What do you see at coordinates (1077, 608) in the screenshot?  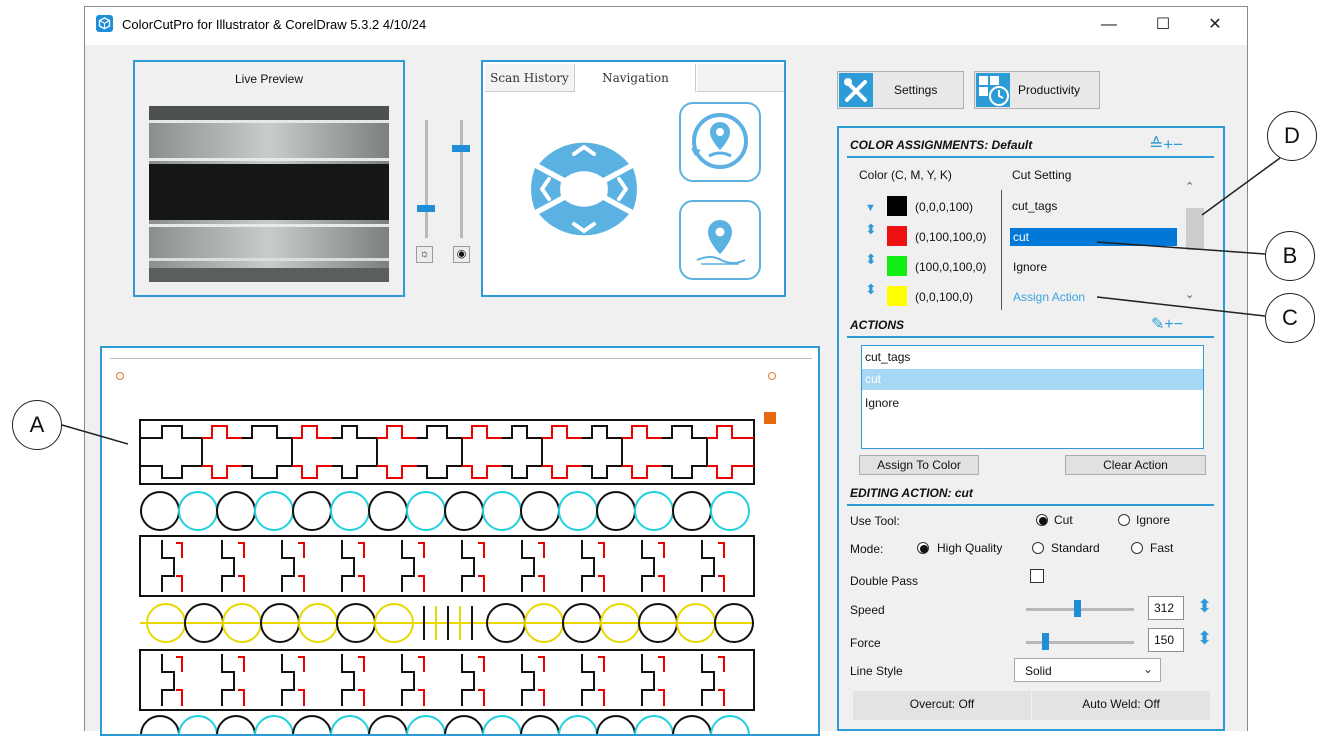 I see `speed-slider-thumb` at bounding box center [1077, 608].